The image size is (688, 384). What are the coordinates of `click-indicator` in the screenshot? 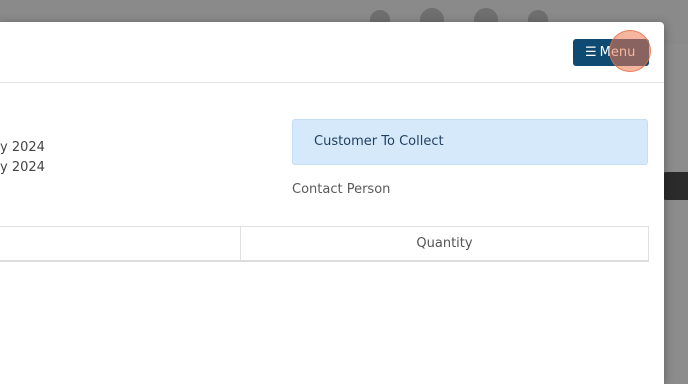 It's located at (630, 51).